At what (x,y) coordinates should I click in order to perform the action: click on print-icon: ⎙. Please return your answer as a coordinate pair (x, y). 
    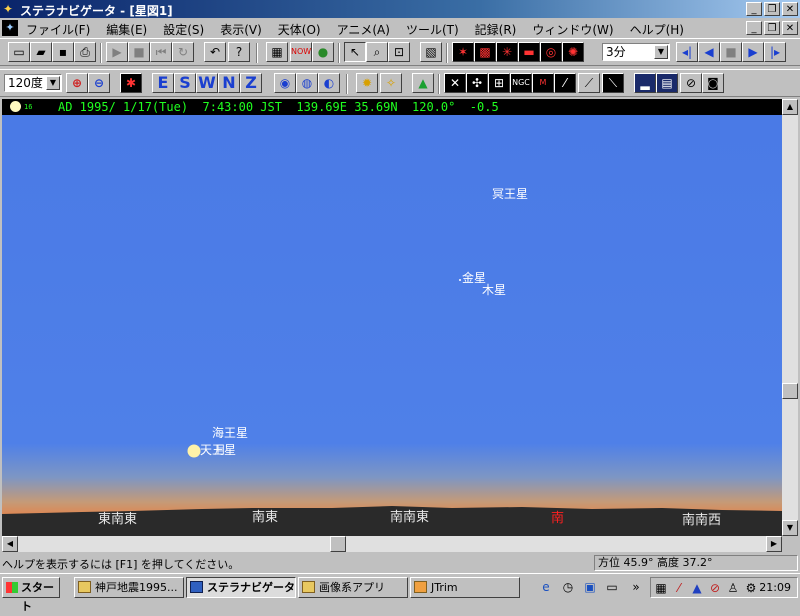
    Looking at the image, I should click on (85, 52).